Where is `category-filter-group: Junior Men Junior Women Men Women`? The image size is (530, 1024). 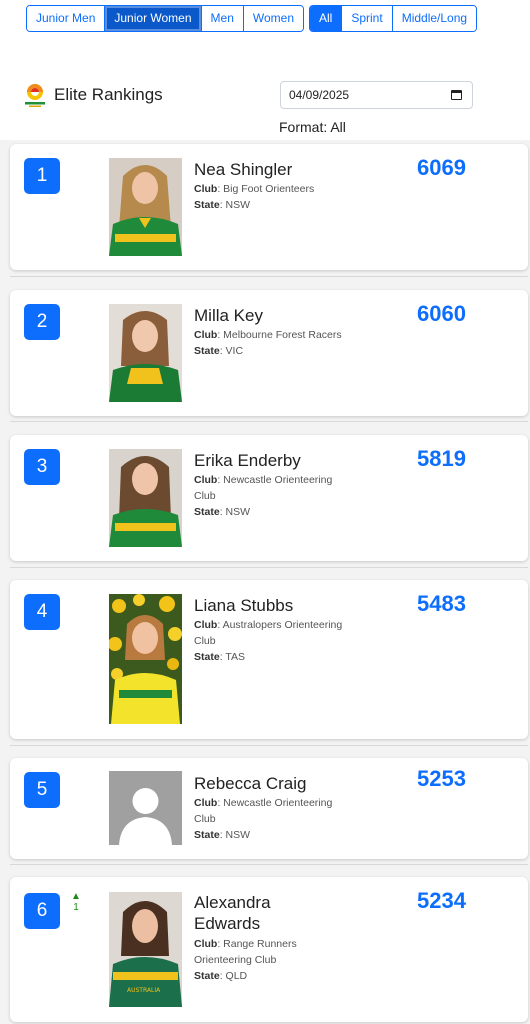
category-filter-group: Junior Men Junior Women Men Women is located at coordinates (165, 18).